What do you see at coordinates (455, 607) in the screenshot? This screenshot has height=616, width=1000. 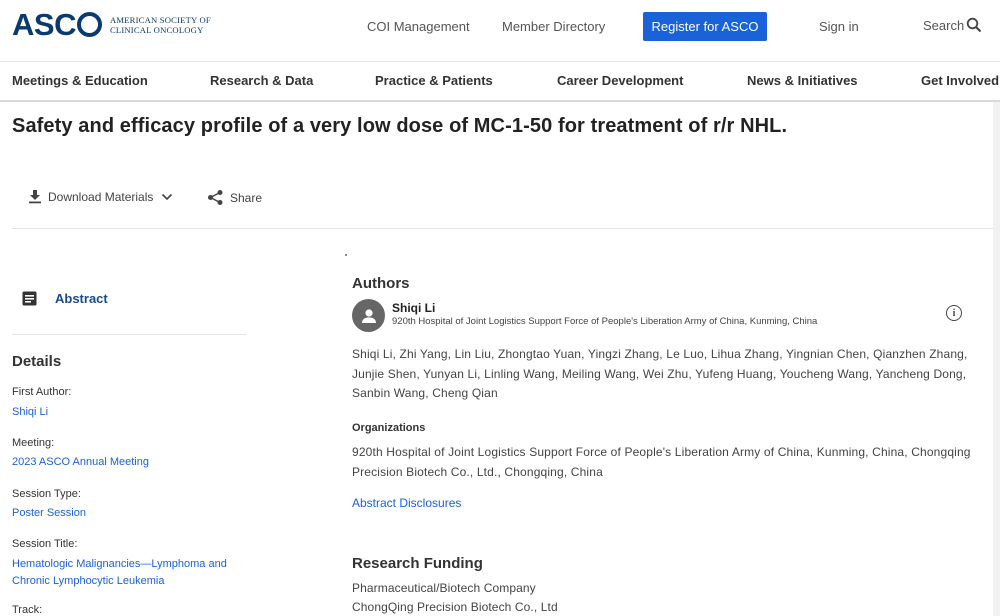 I see `funding-company: ChongQing Precision Biotech Co., Ltd` at bounding box center [455, 607].